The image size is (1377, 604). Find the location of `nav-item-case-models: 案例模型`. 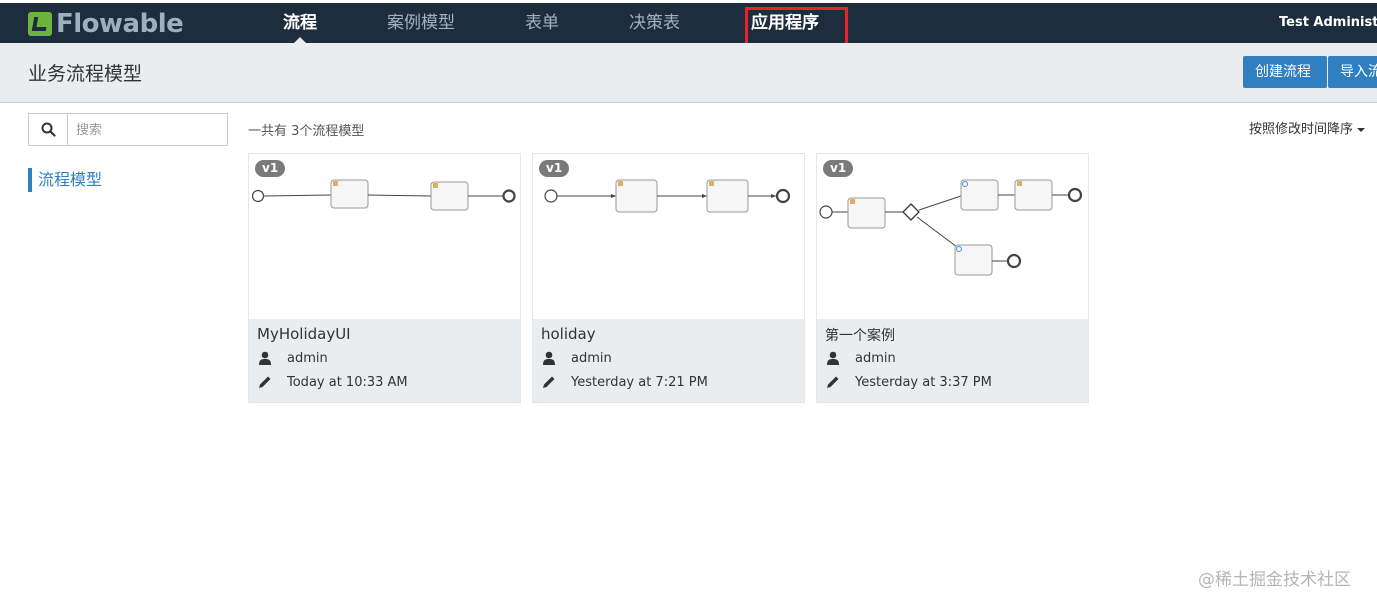

nav-item-case-models: 案例模型 is located at coordinates (421, 23).